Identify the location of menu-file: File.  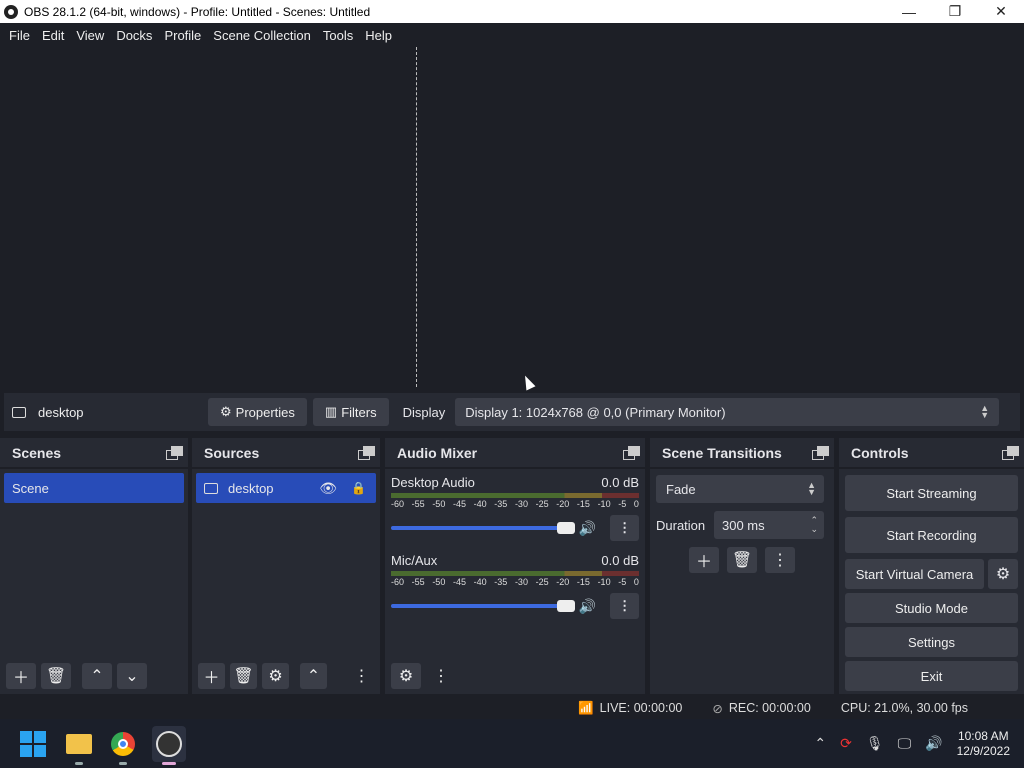
(19, 35).